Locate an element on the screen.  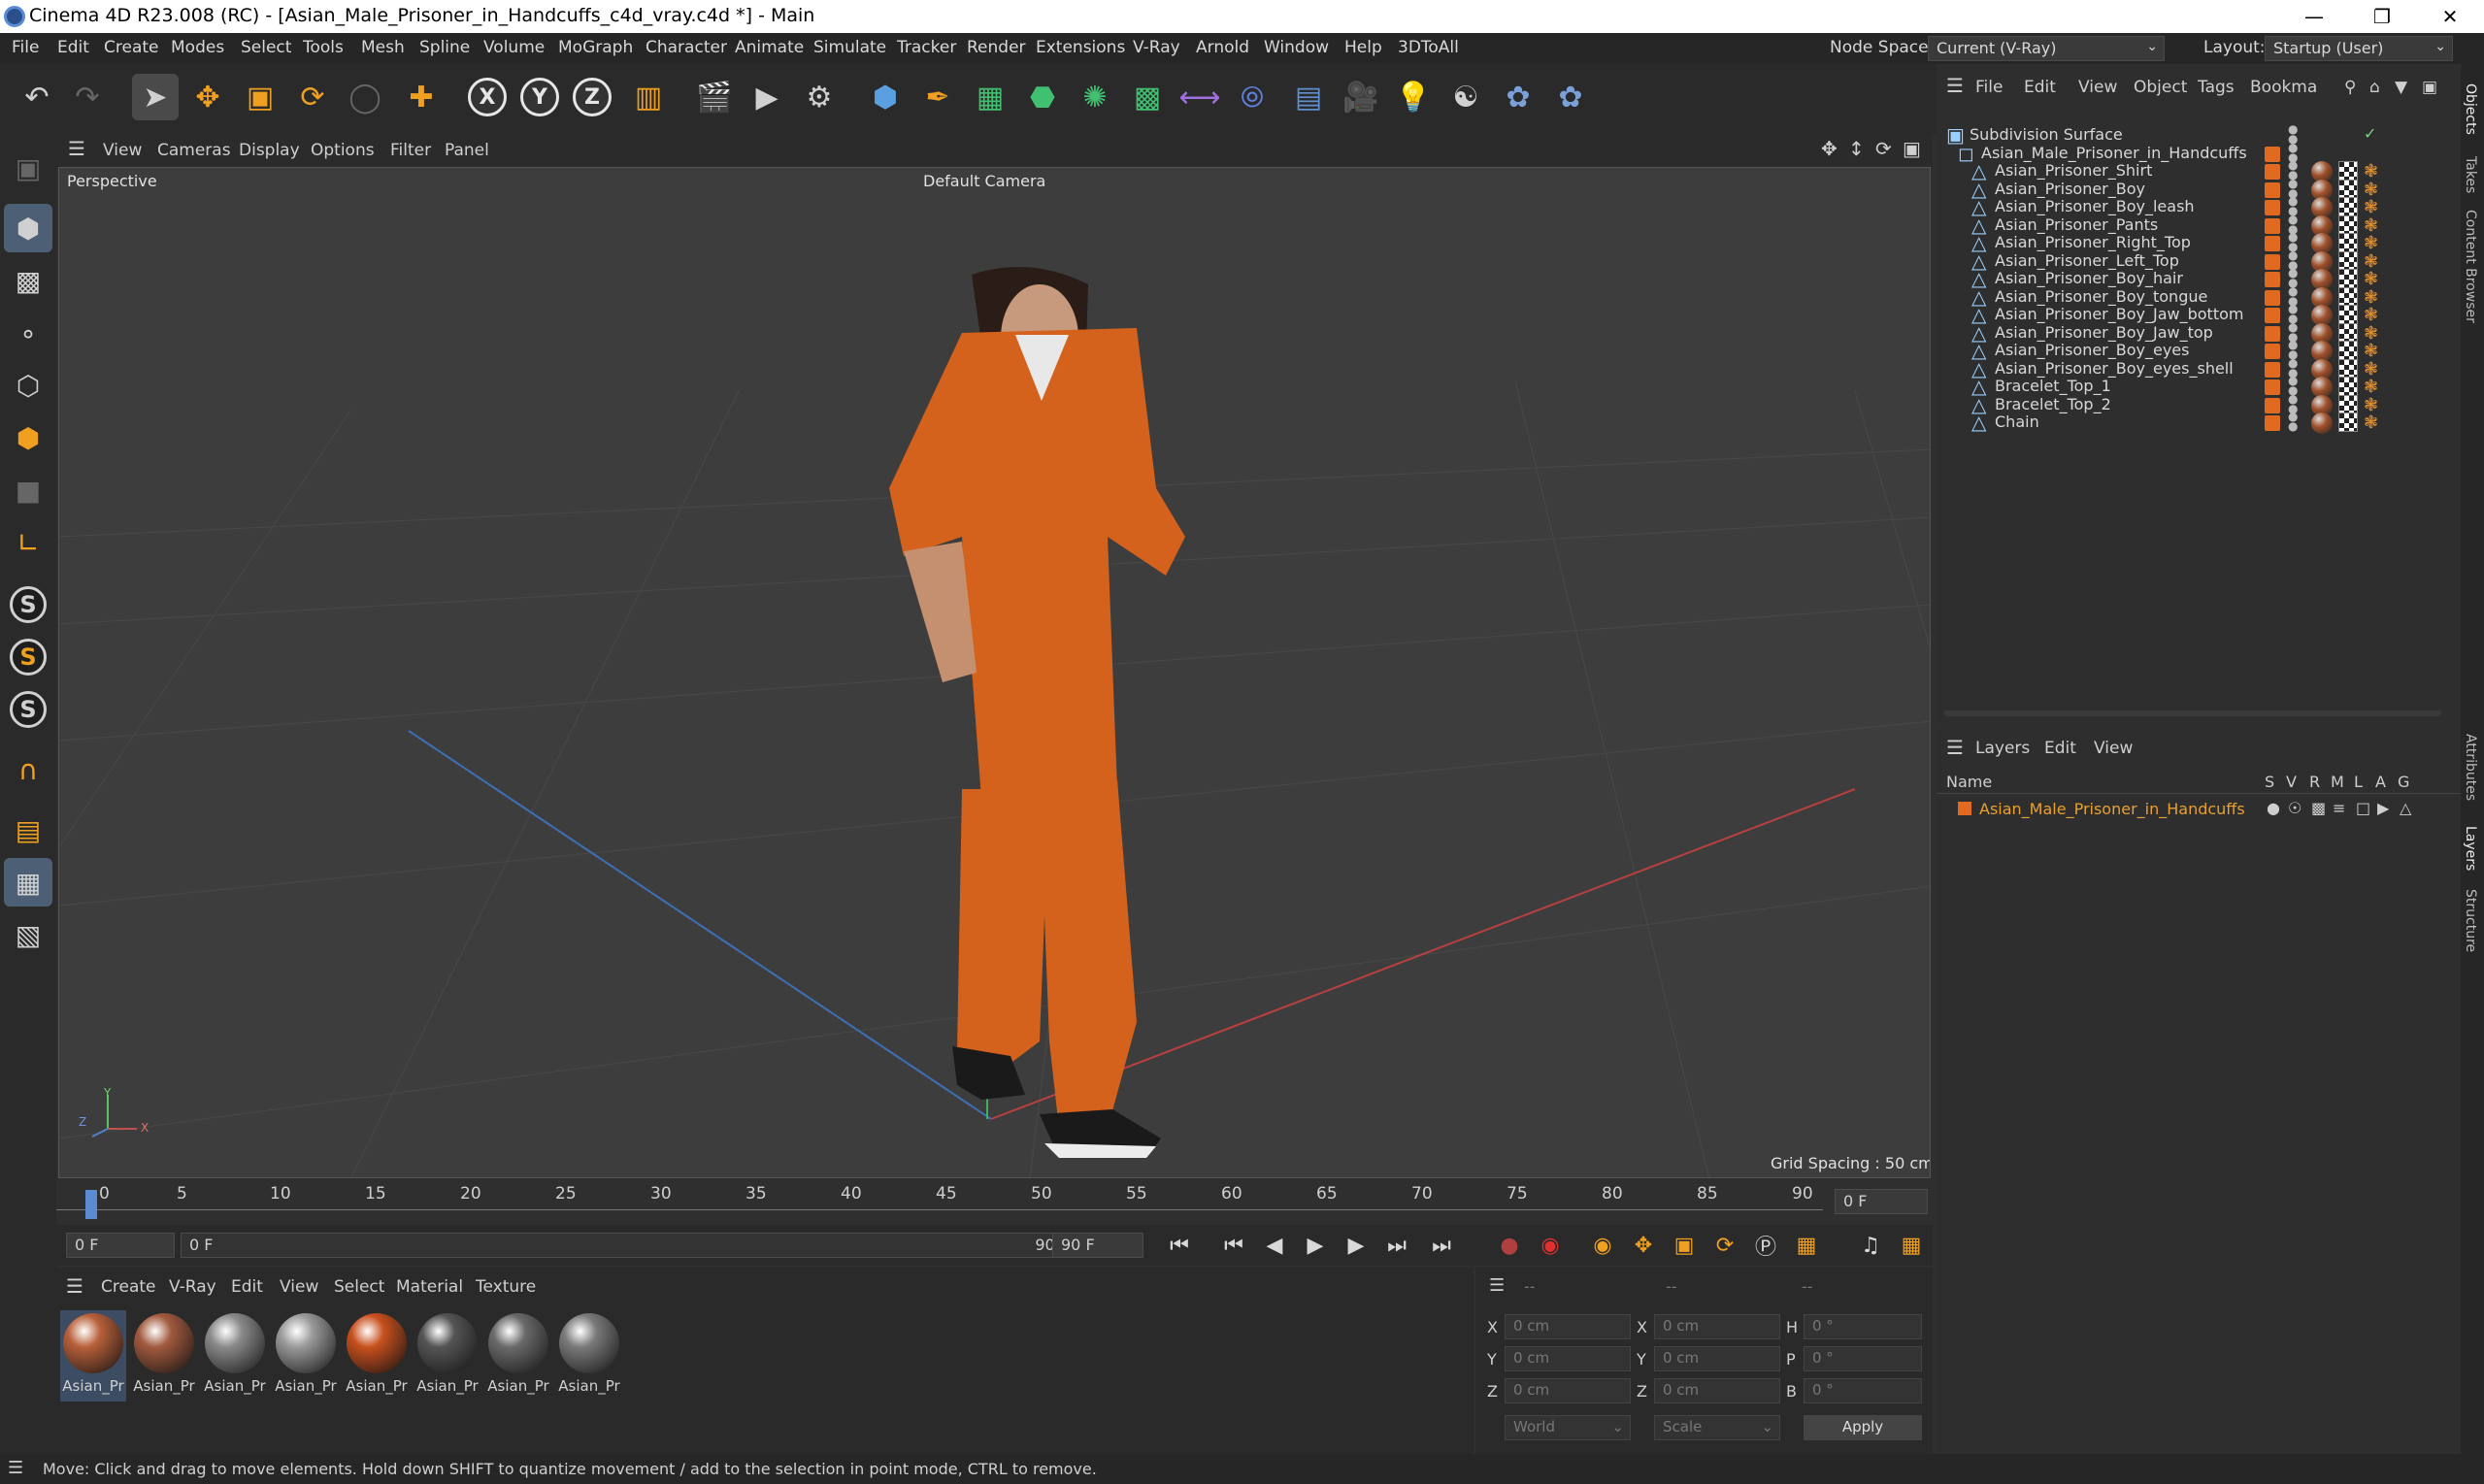
pen-spline-icon: ✒ is located at coordinates (937, 97).